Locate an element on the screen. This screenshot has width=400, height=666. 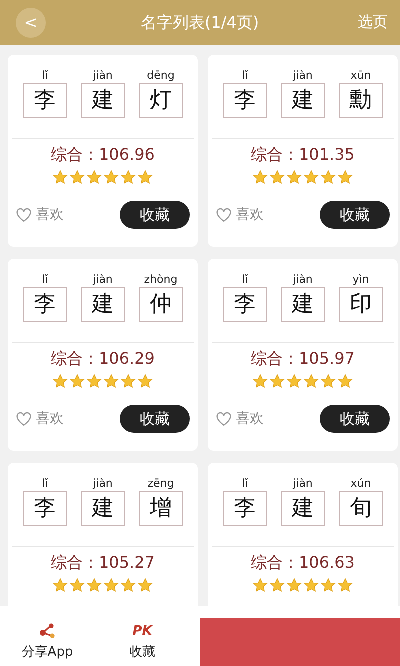
share-icon is located at coordinates (47, 630).